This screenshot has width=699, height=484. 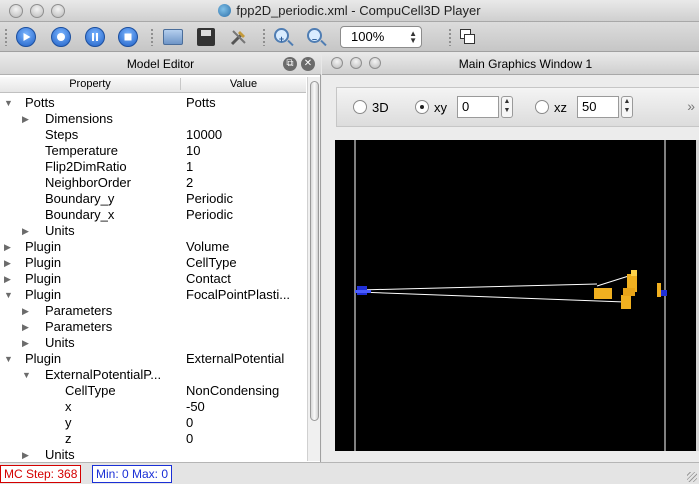 I want to click on scrollbar-thumb, so click(x=314, y=251).